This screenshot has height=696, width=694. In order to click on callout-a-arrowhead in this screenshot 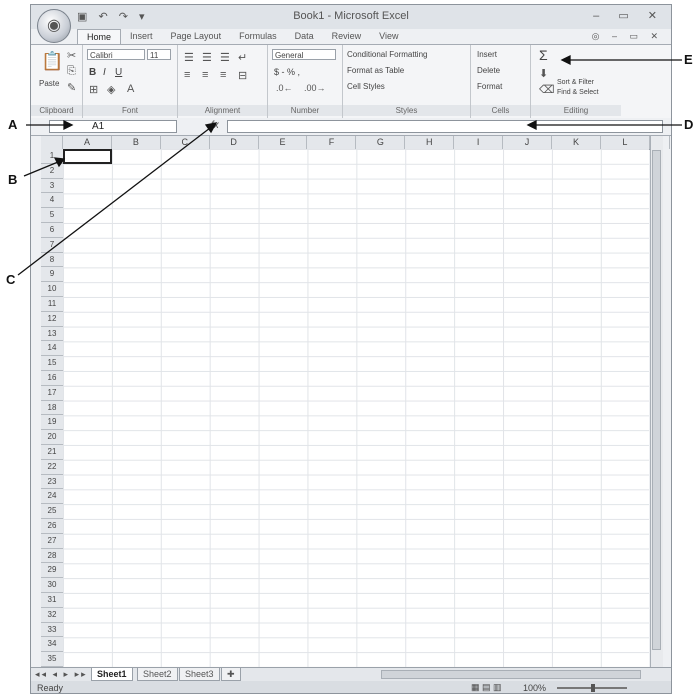, I will do `click(68, 125)`.